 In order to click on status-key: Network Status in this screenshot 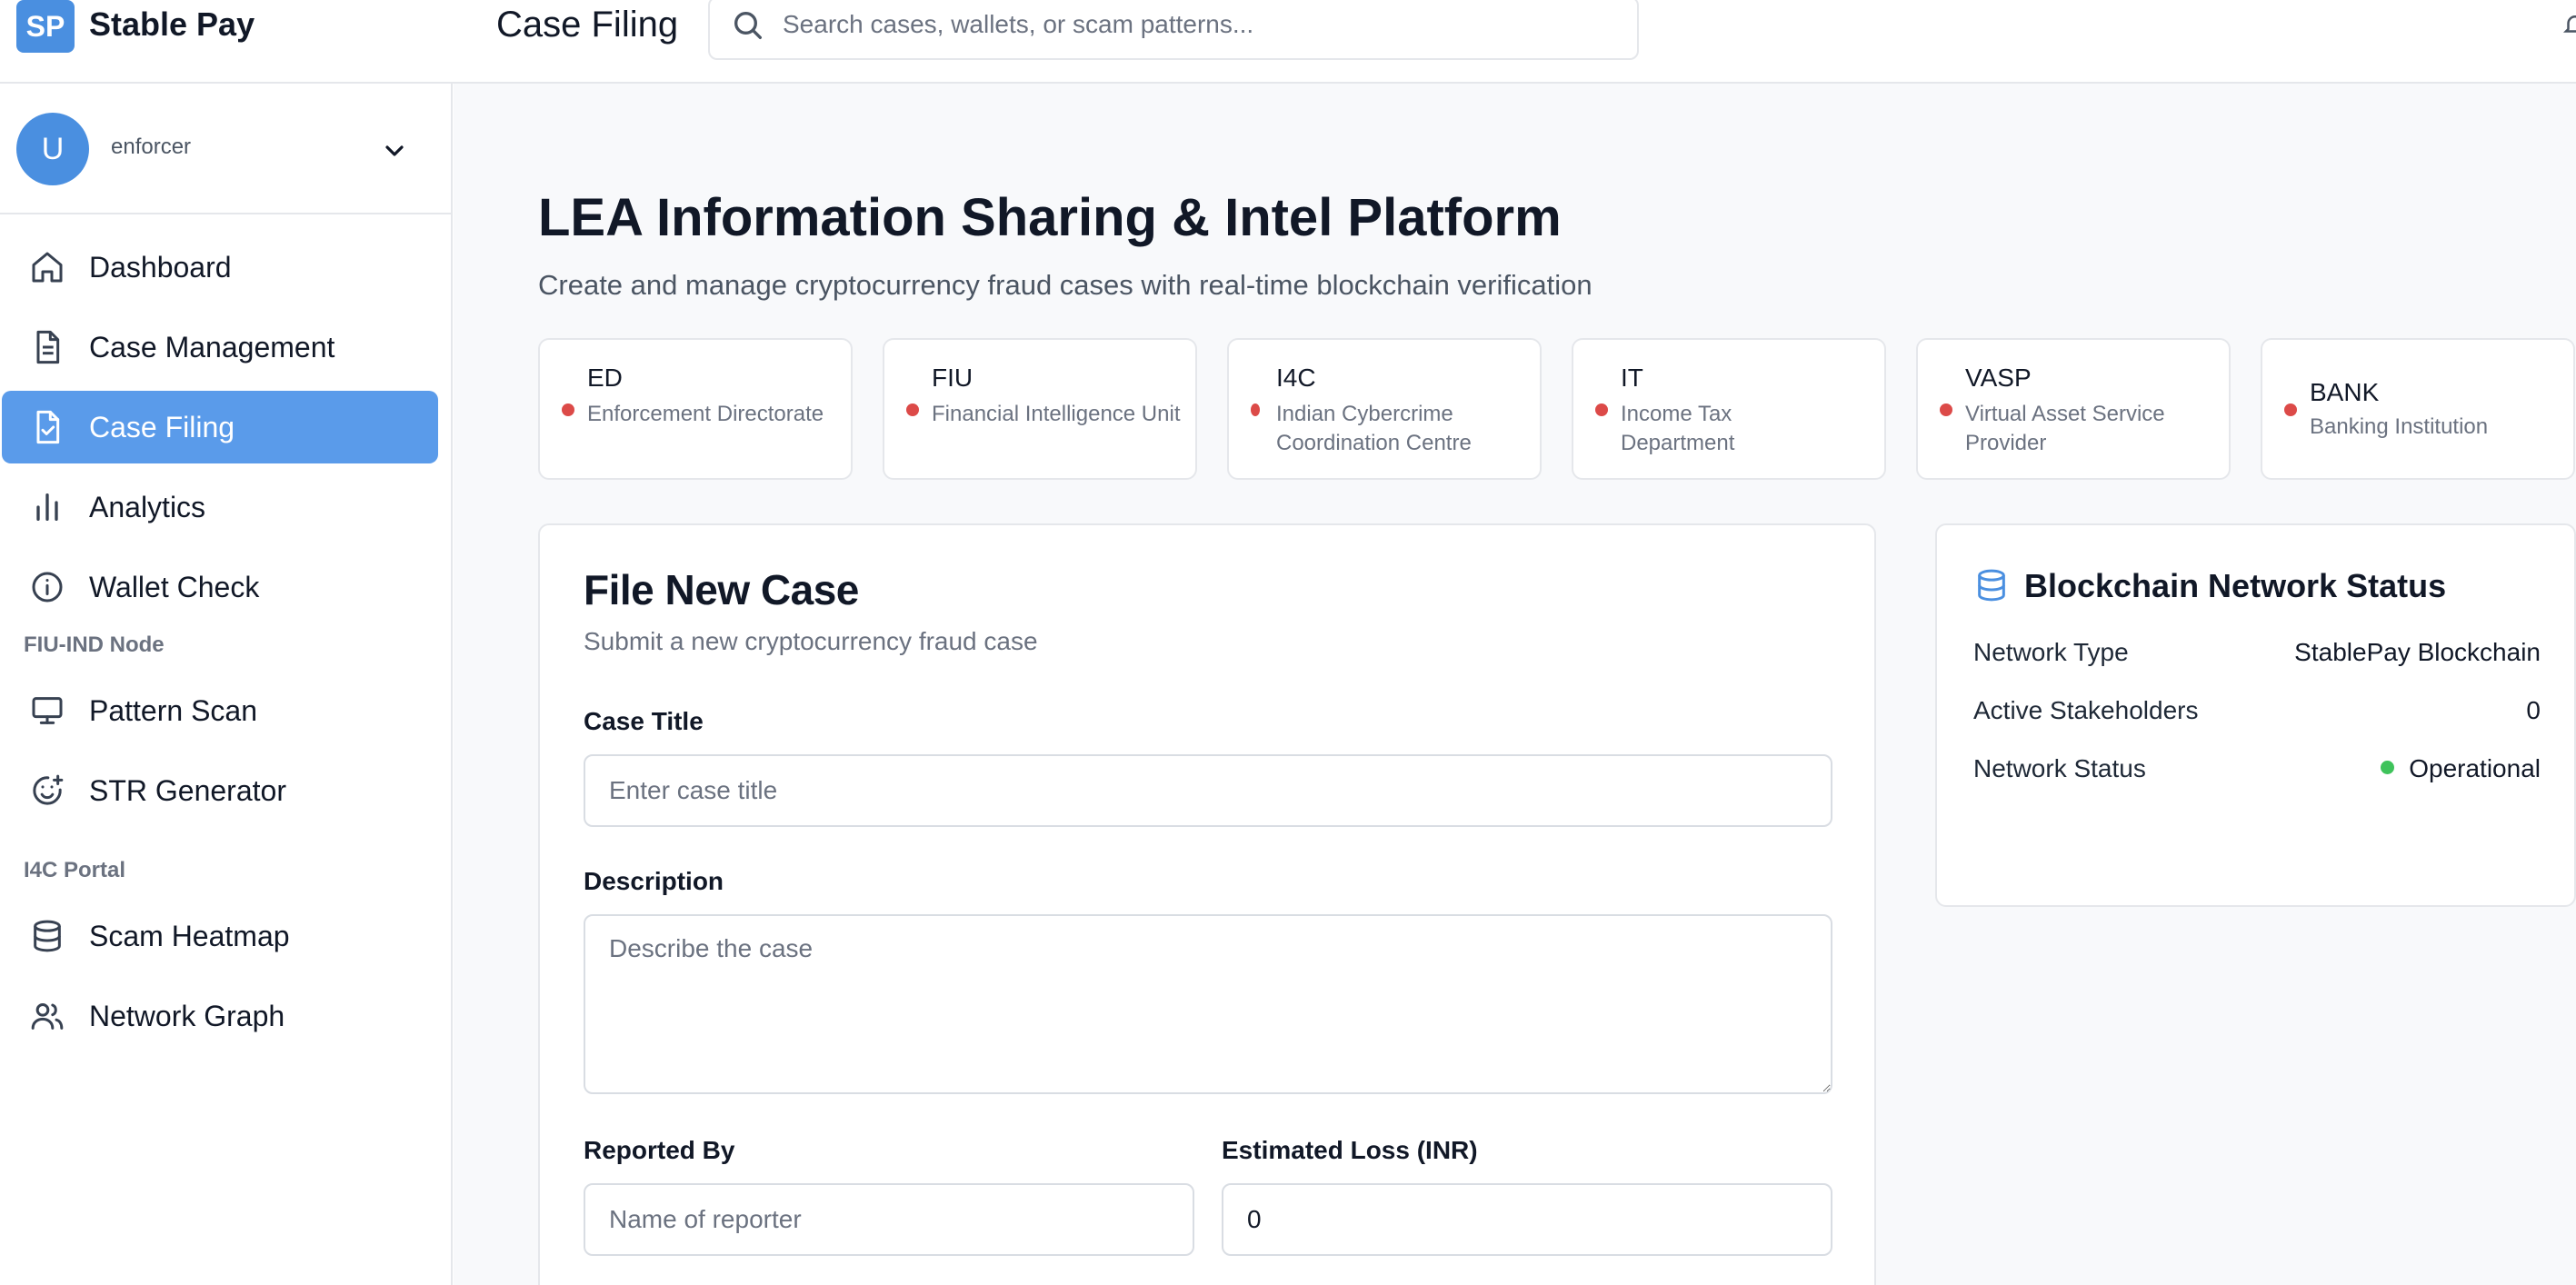, I will do `click(2059, 768)`.